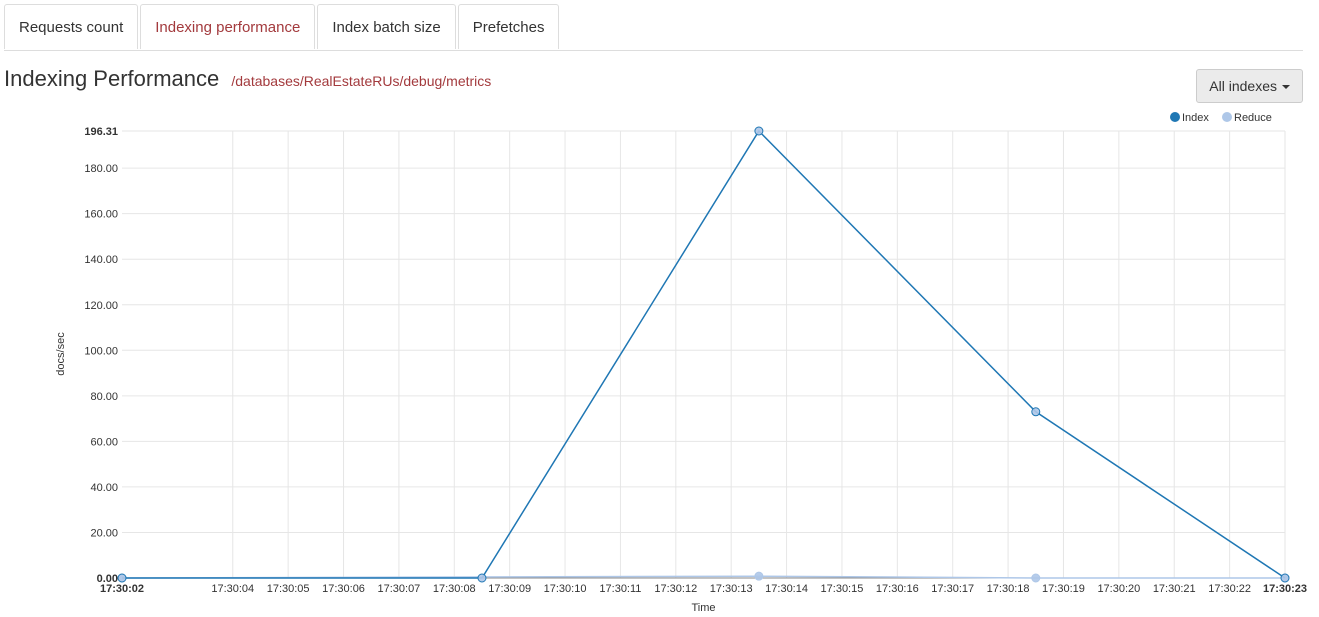 The width and height of the screenshot is (1319, 617). Describe the element at coordinates (1285, 589) in the screenshot. I see `x-tick-label: 17:30:23` at that location.